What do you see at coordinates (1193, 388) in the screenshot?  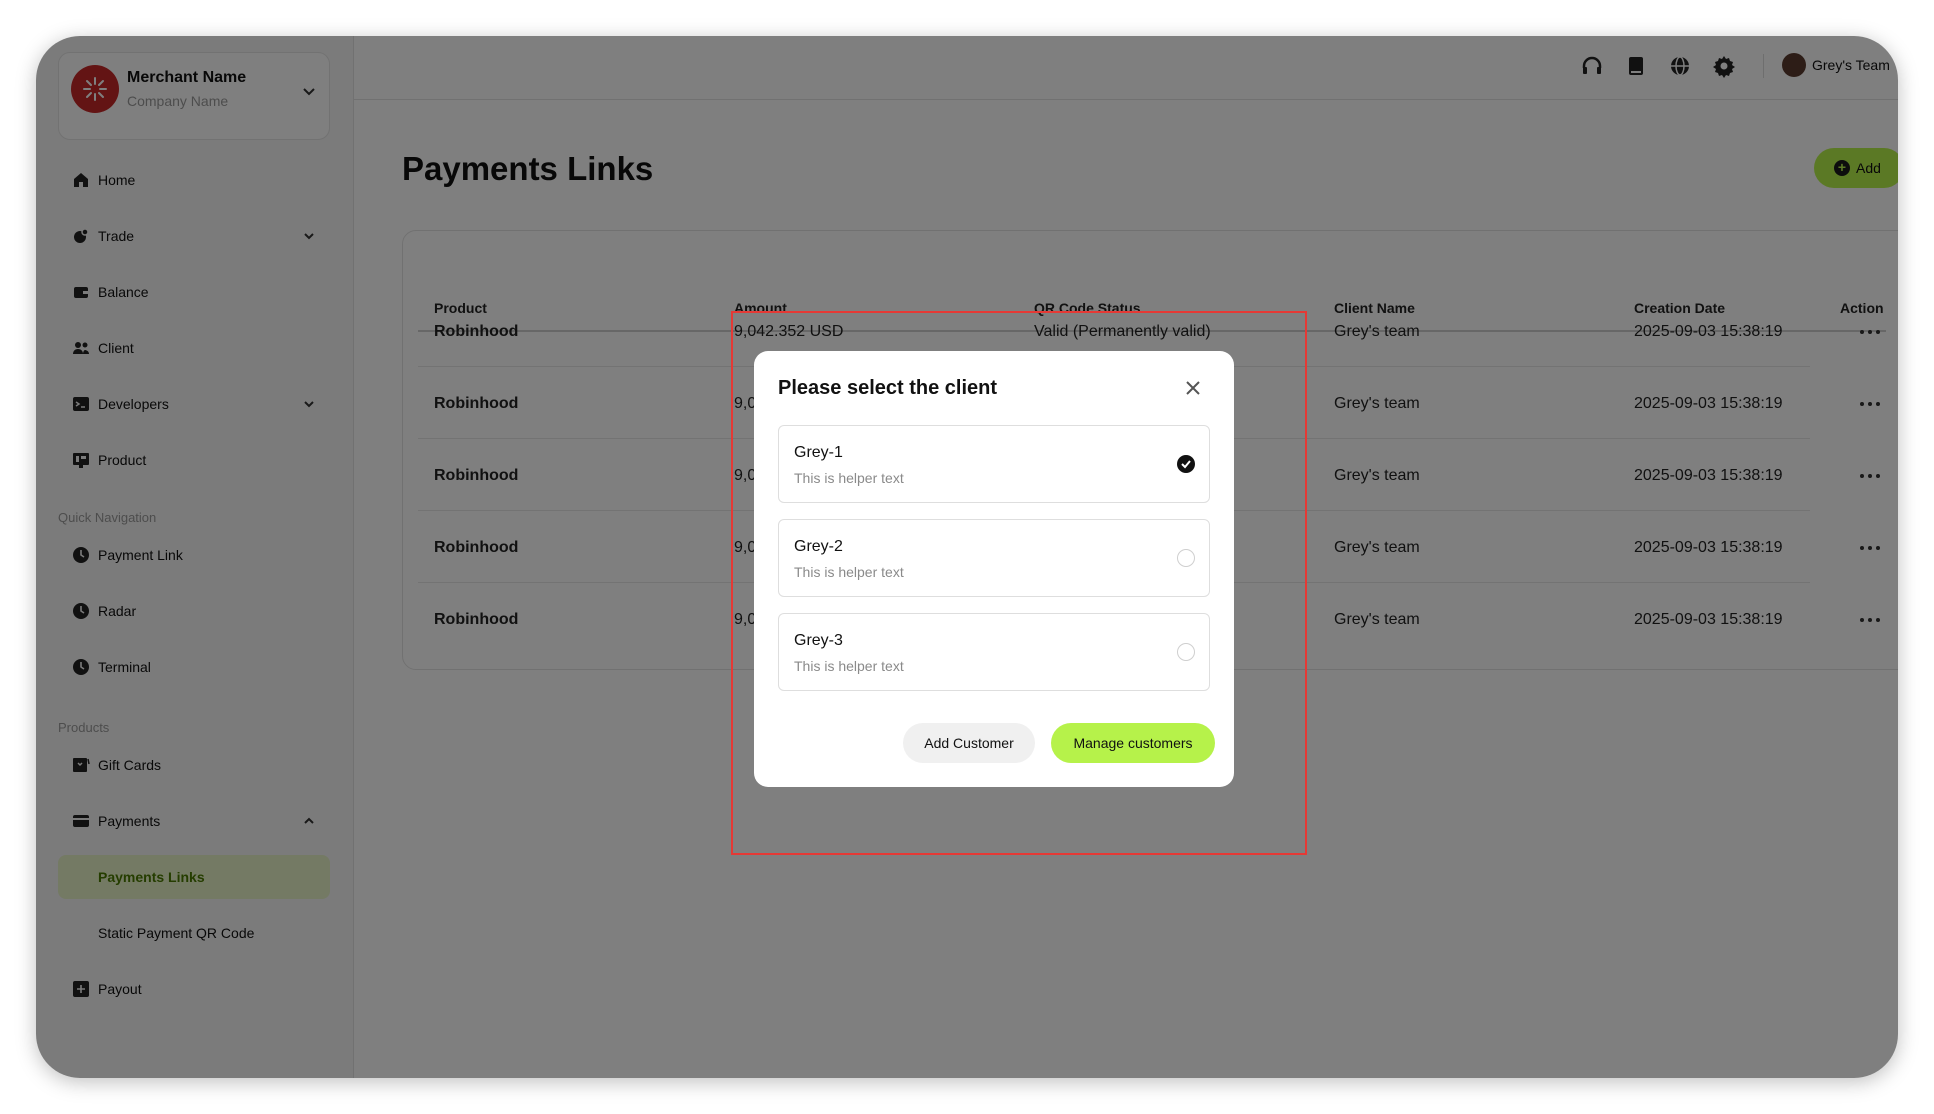 I see `close-icon` at bounding box center [1193, 388].